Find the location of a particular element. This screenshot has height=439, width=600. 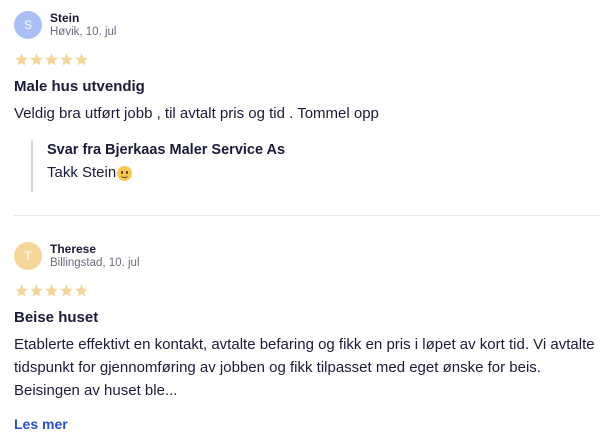

read-more-link: Les mer is located at coordinates (41, 424).